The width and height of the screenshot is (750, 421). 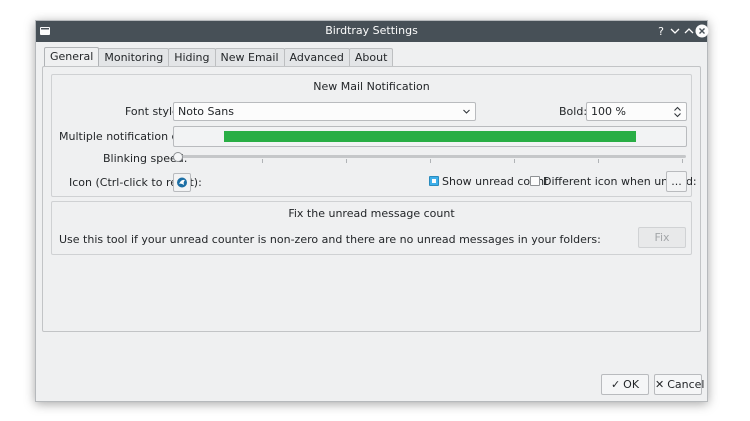 I want to click on bold-spinbox: 100 %, so click(x=636, y=111).